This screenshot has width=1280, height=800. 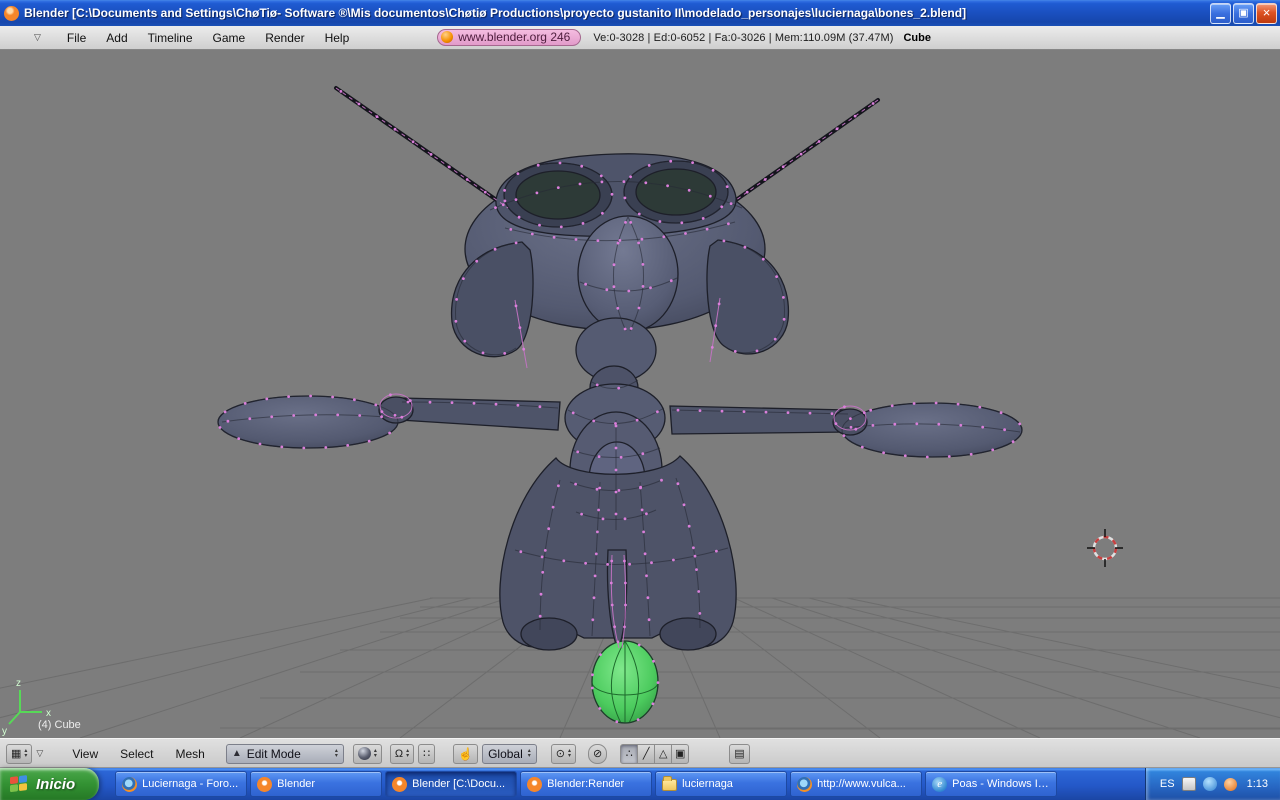 What do you see at coordinates (1220, 13) in the screenshot?
I see `minimize-button: ▁` at bounding box center [1220, 13].